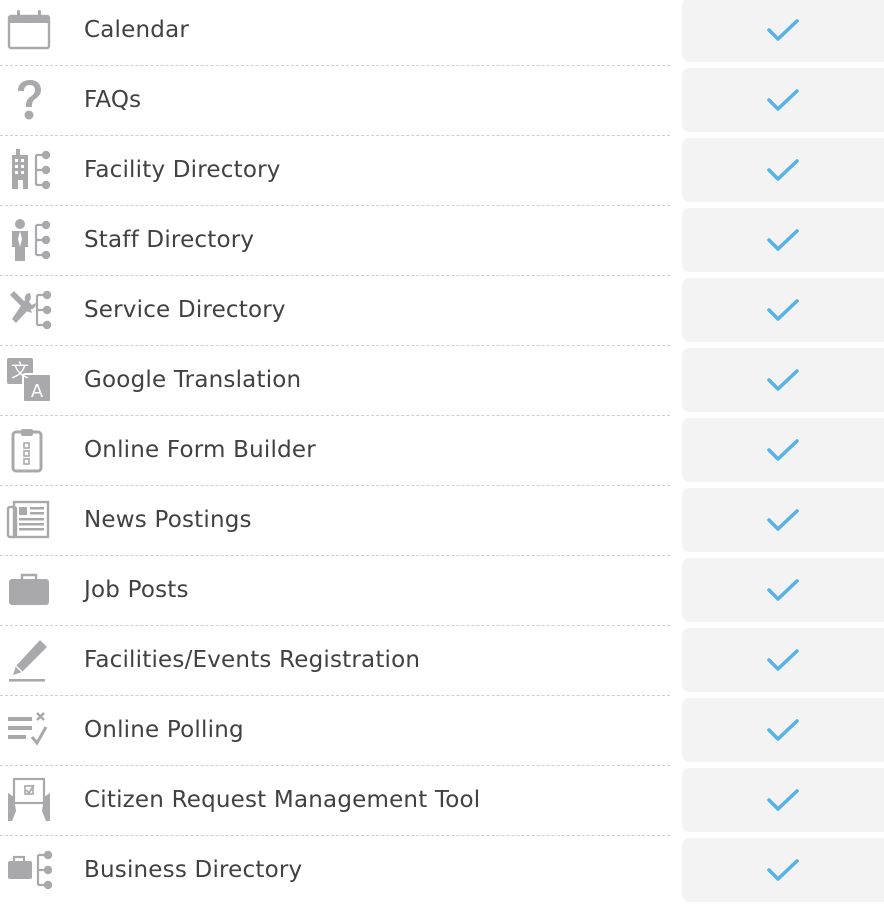  I want to click on feature-label: FAQs, so click(113, 100).